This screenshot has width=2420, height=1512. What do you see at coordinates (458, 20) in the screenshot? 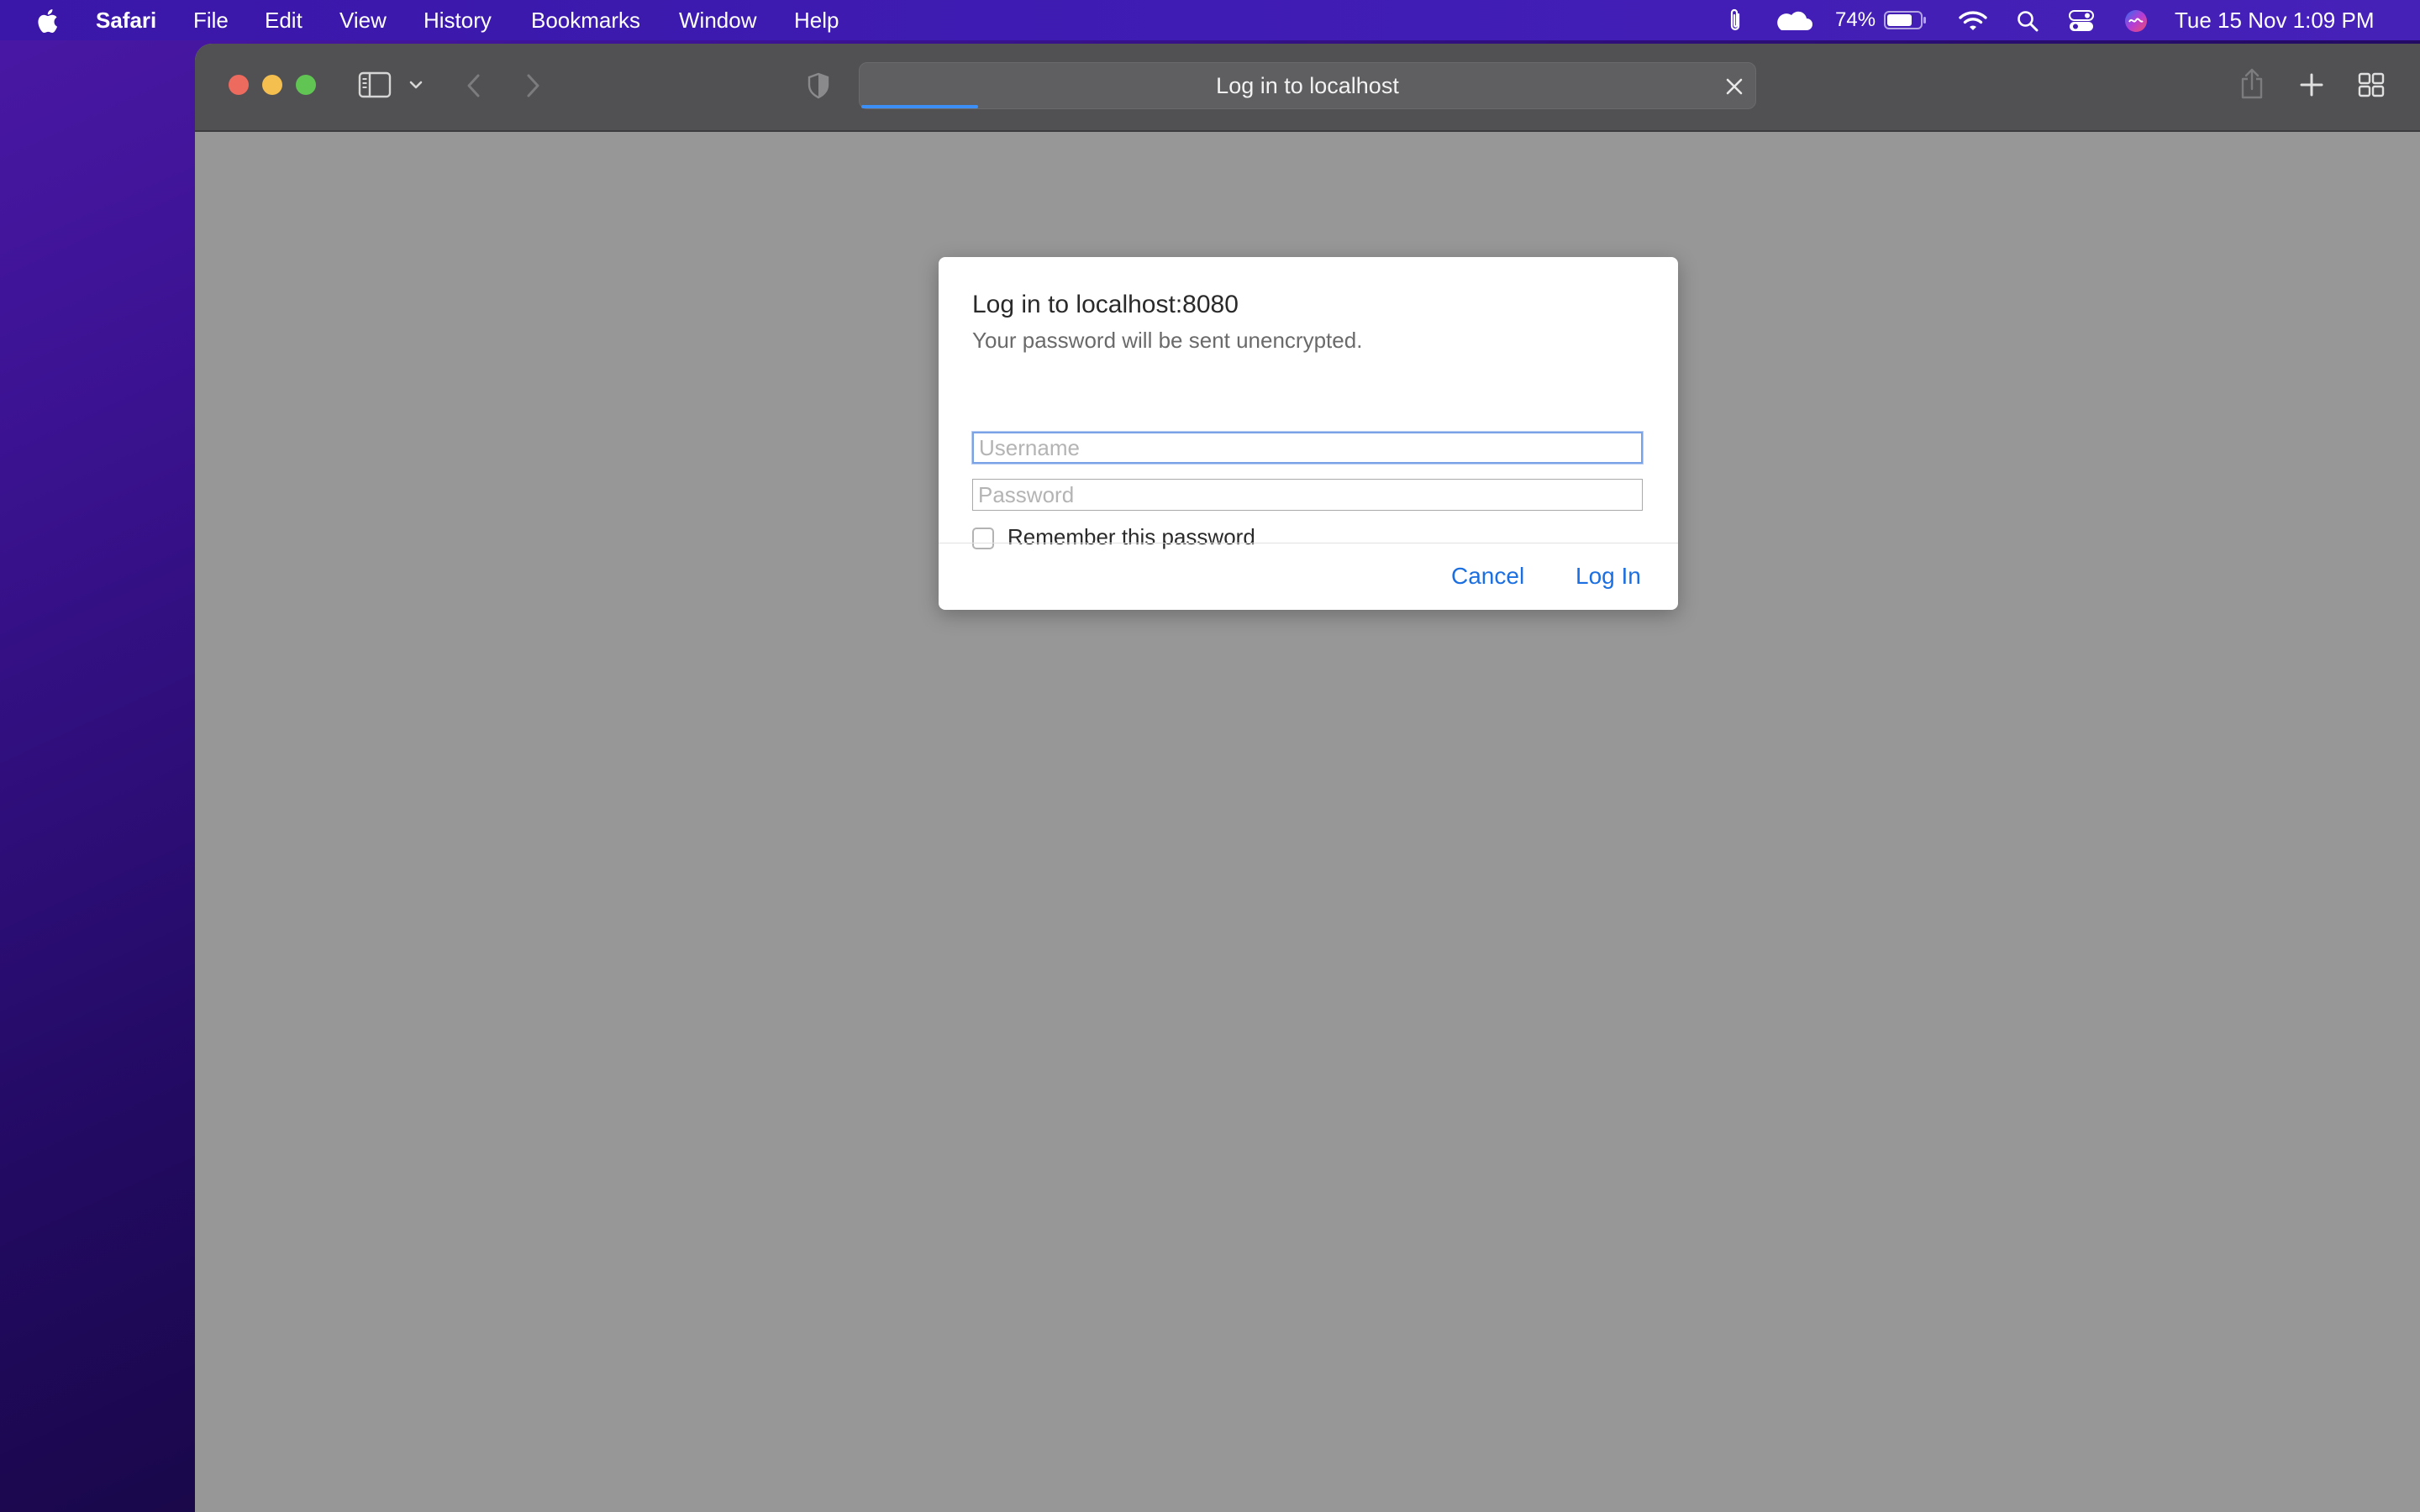
I see `menu-history: History` at bounding box center [458, 20].